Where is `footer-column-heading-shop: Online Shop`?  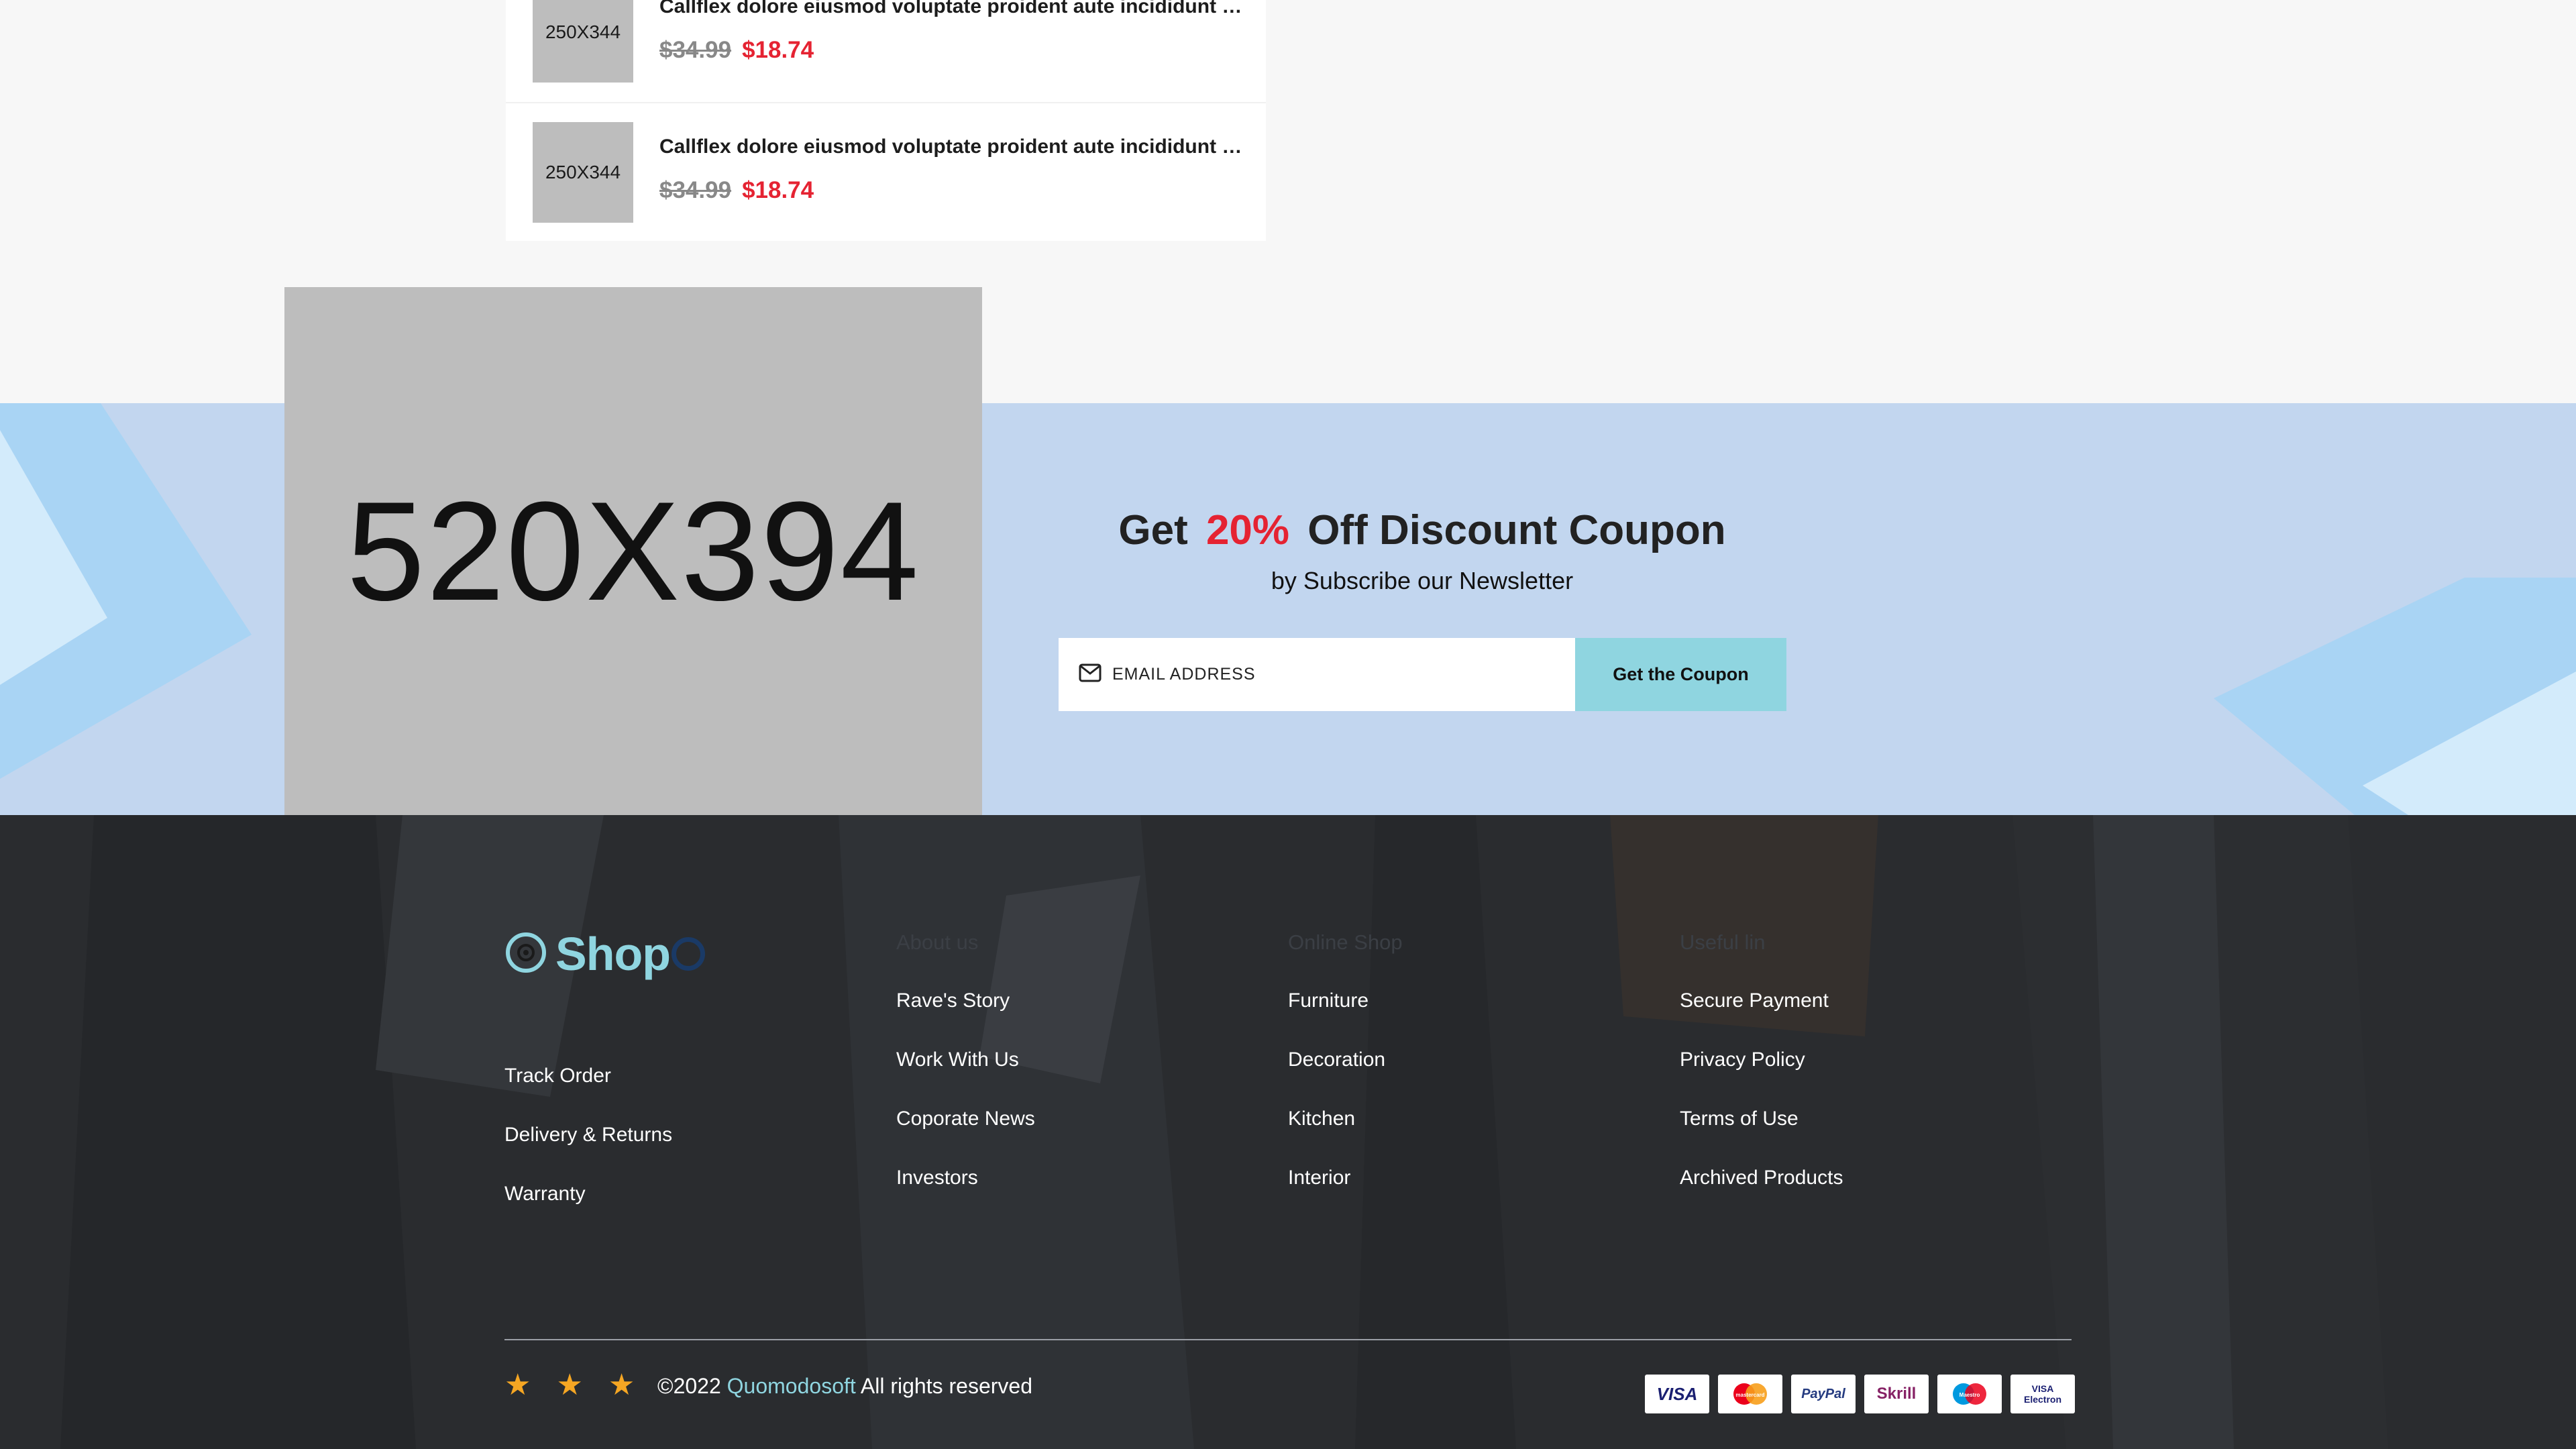
footer-column-heading-shop: Online Shop is located at coordinates (1345, 942).